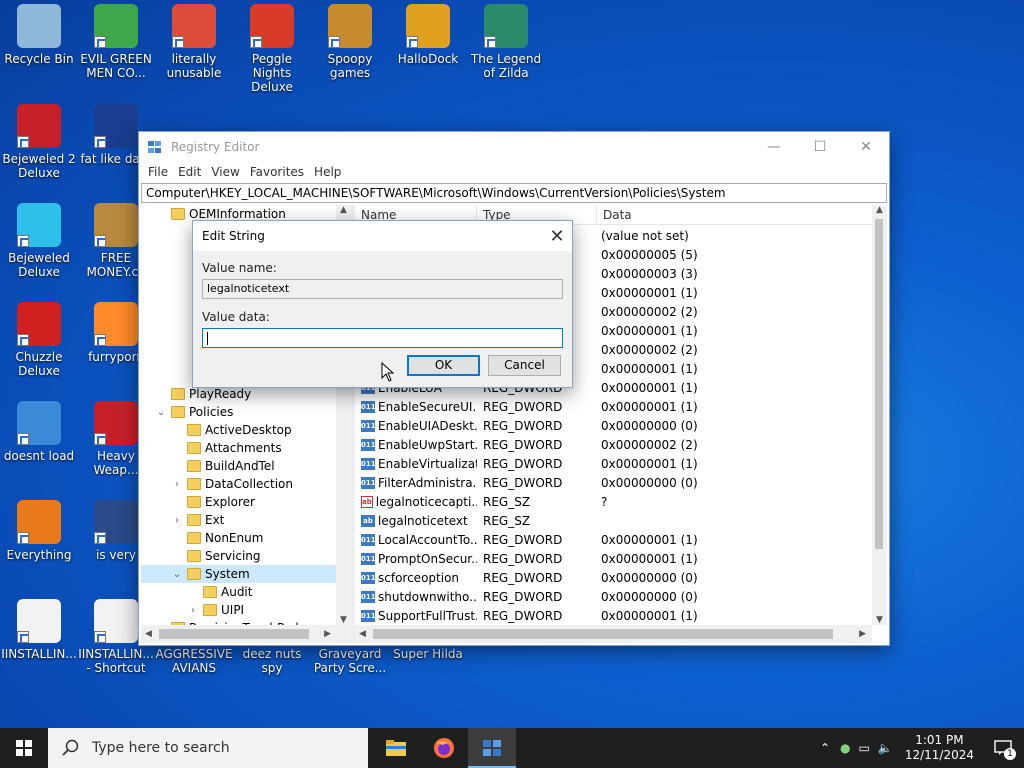  Describe the element at coordinates (864, 748) in the screenshot. I see `network-icon: ▭` at that location.